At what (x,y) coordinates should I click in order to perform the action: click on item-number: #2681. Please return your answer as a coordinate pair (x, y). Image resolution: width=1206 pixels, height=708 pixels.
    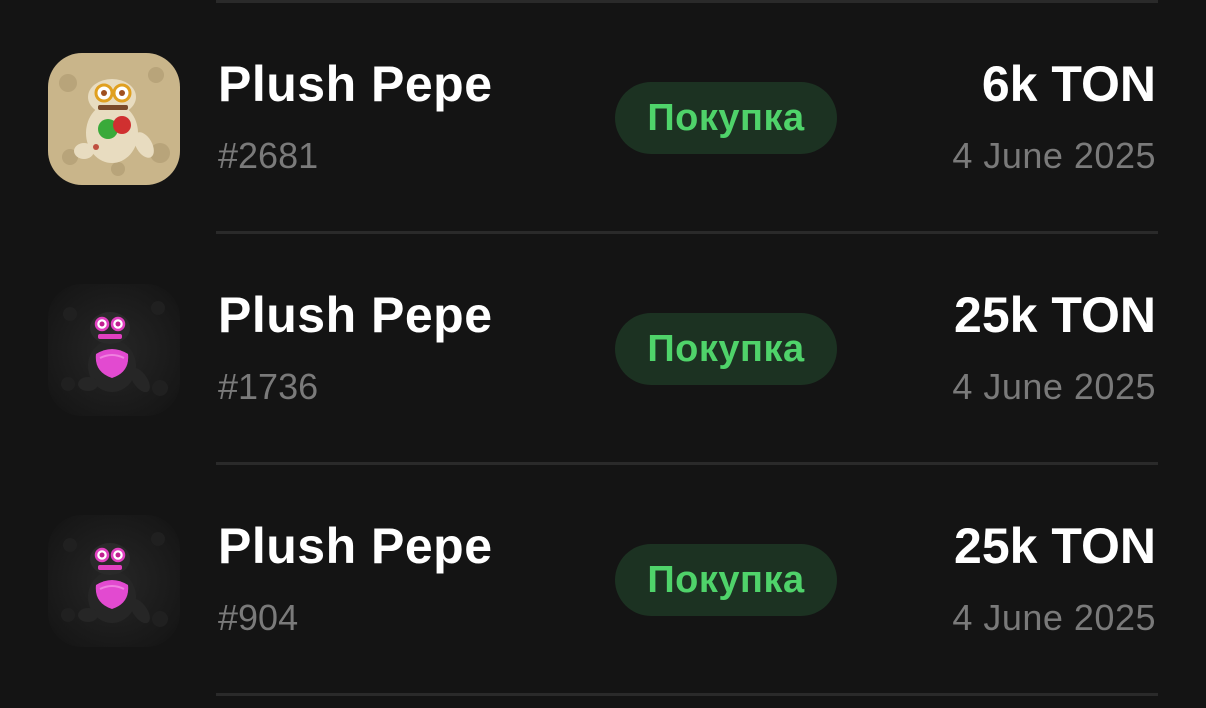
    Looking at the image, I should click on (268, 155).